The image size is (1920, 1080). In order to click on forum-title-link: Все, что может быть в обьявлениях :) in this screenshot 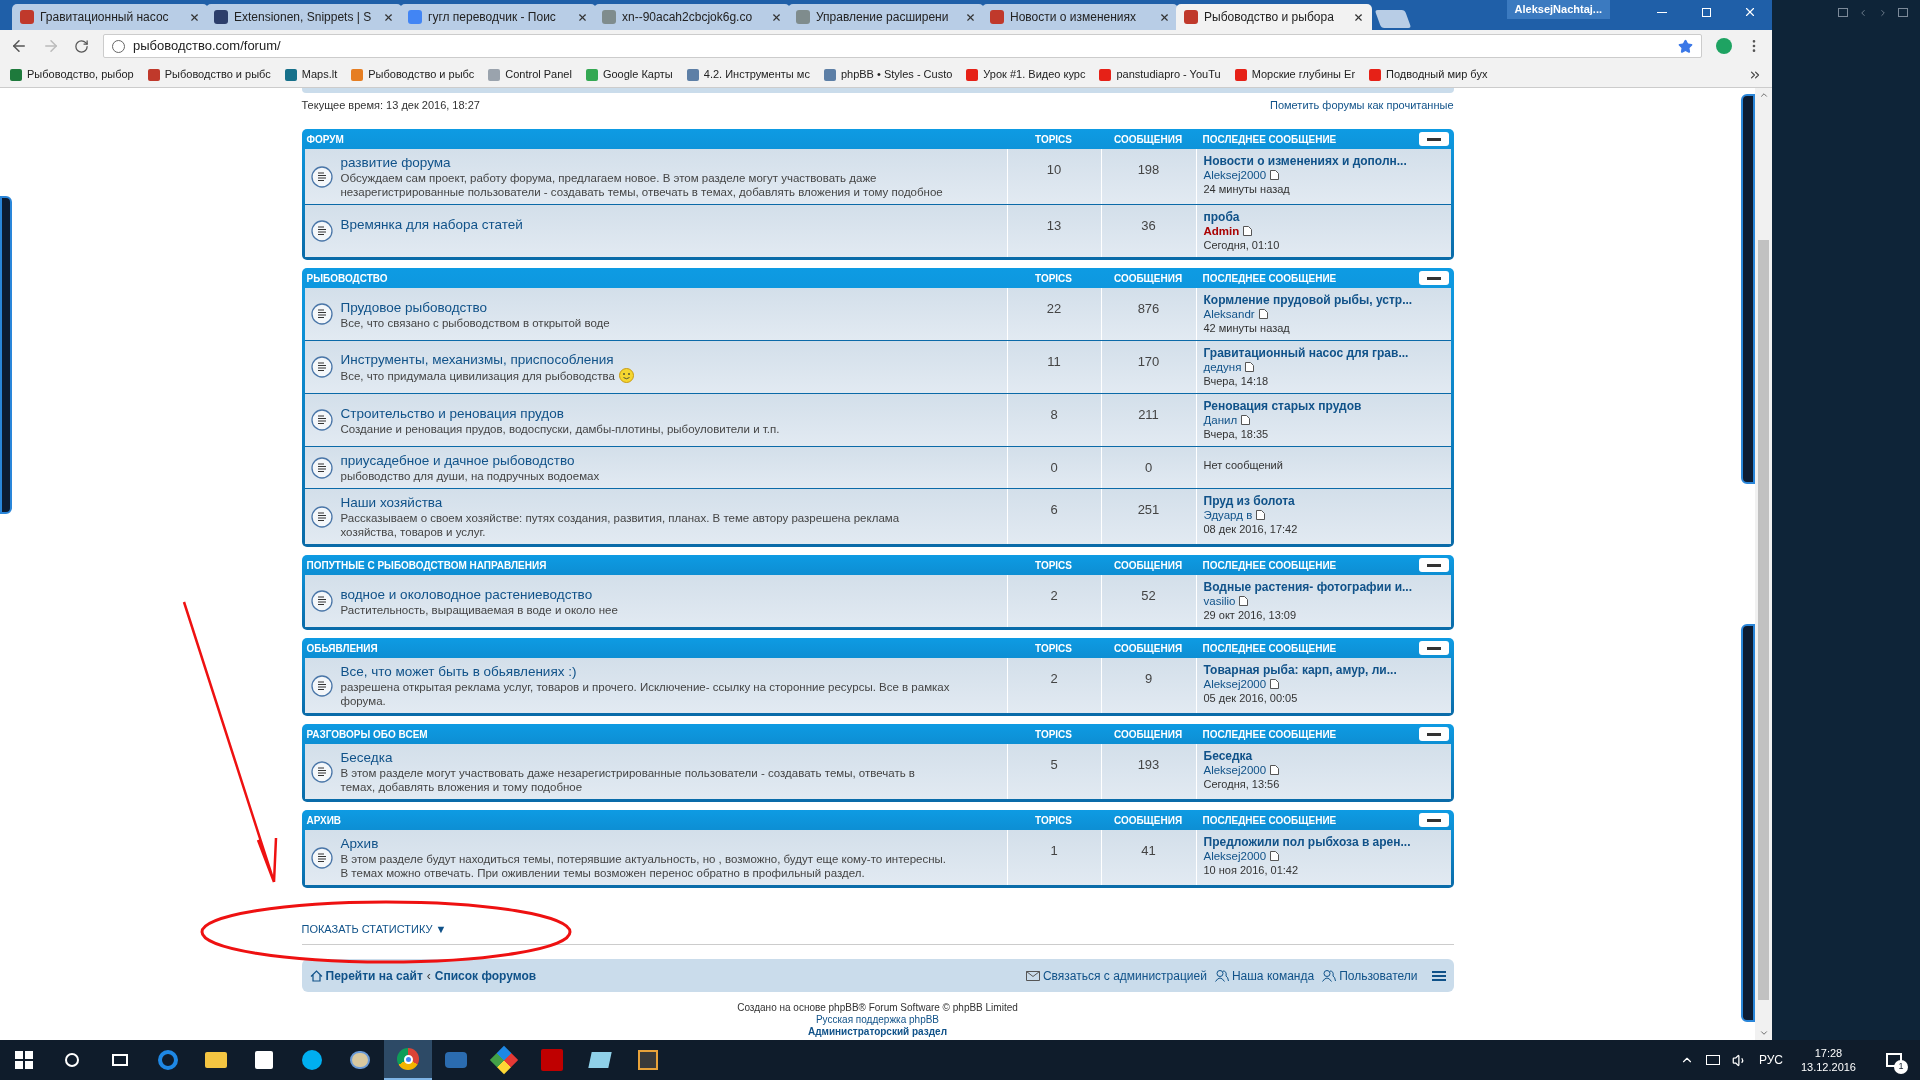, I will do `click(645, 671)`.